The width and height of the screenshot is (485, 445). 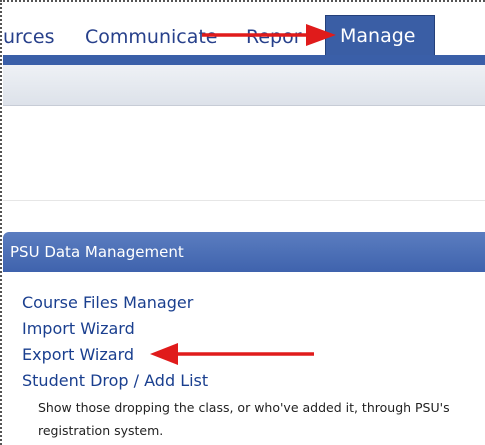 What do you see at coordinates (269, 35) in the screenshot?
I see `annotation-arrow-right-icon` at bounding box center [269, 35].